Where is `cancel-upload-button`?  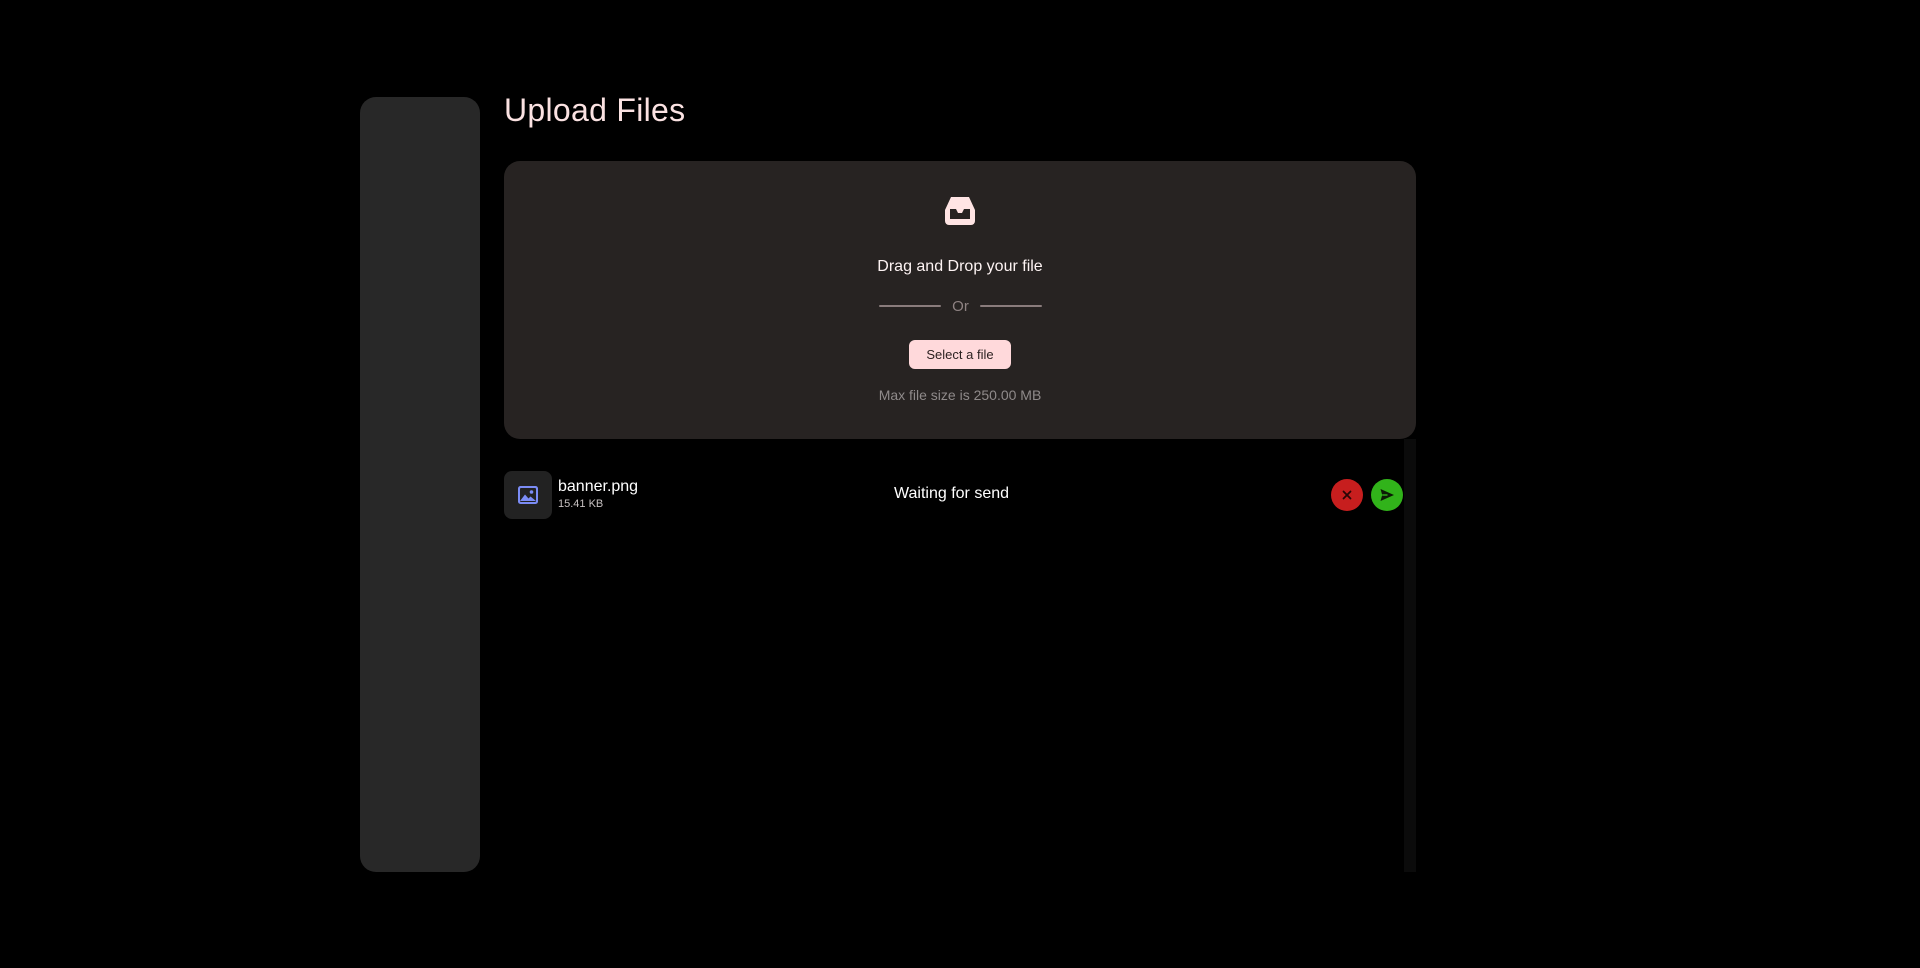 cancel-upload-button is located at coordinates (1347, 495).